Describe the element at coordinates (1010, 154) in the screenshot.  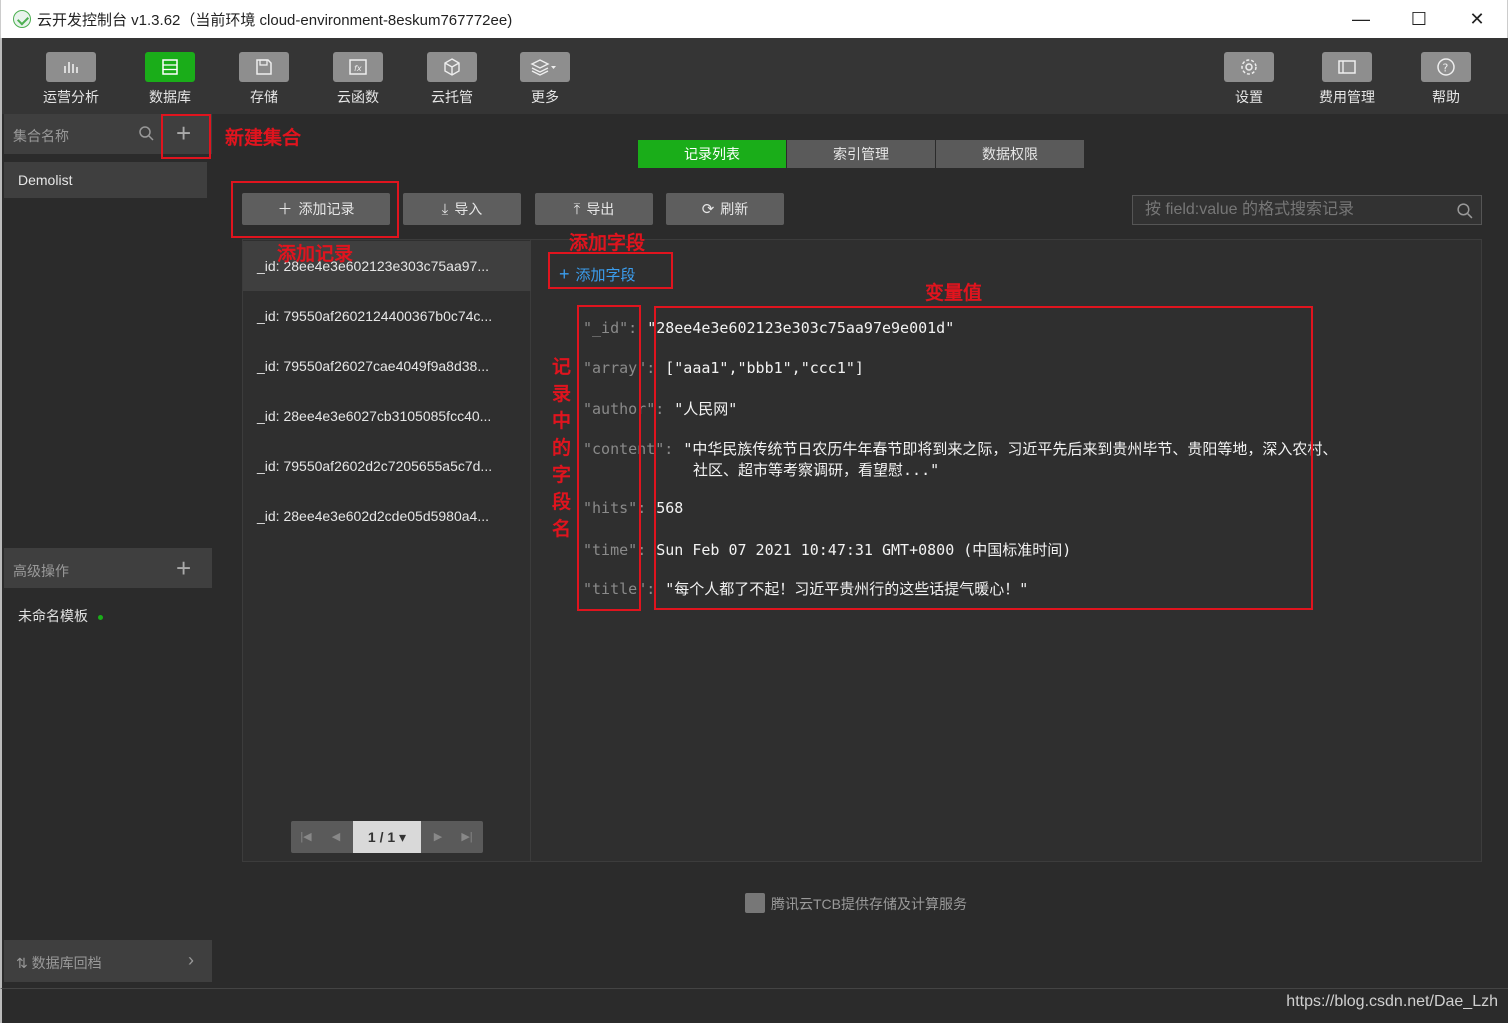
I see `tab-permissions: 数据权限` at that location.